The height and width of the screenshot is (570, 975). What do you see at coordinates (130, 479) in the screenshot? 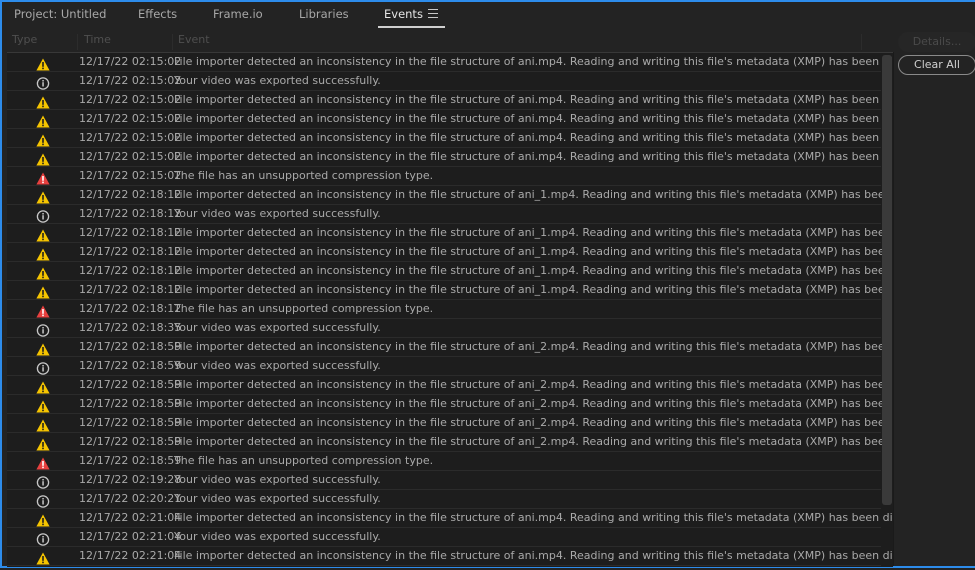
I see `event-time: 12/17/22 02:19:28` at bounding box center [130, 479].